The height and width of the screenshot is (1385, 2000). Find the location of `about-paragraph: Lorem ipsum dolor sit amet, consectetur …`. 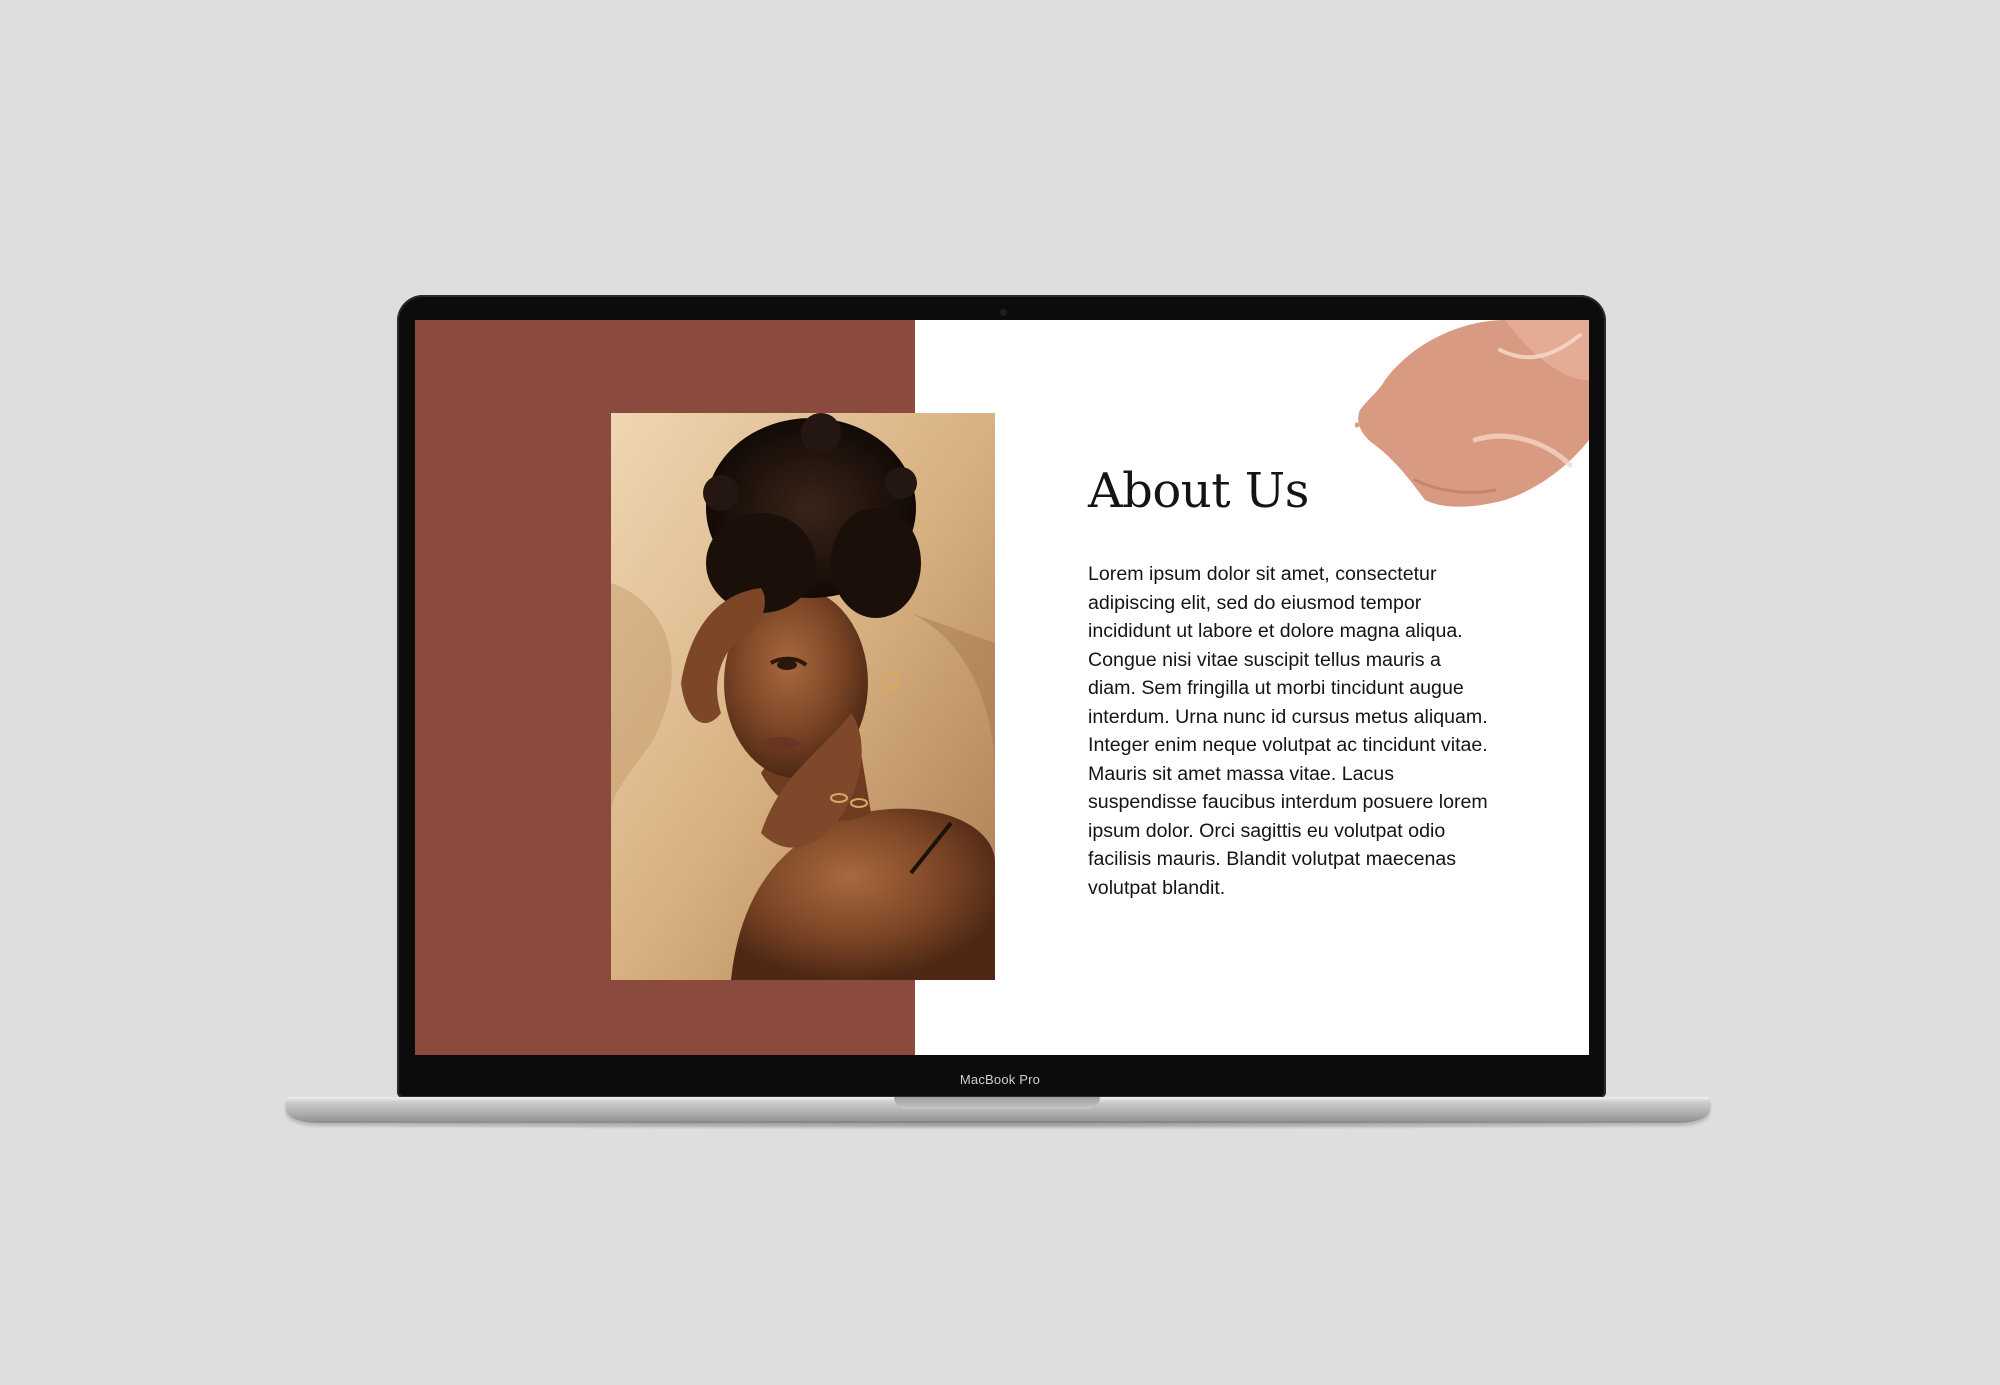

about-paragraph: Lorem ipsum dolor sit amet, consectetur … is located at coordinates (1288, 731).